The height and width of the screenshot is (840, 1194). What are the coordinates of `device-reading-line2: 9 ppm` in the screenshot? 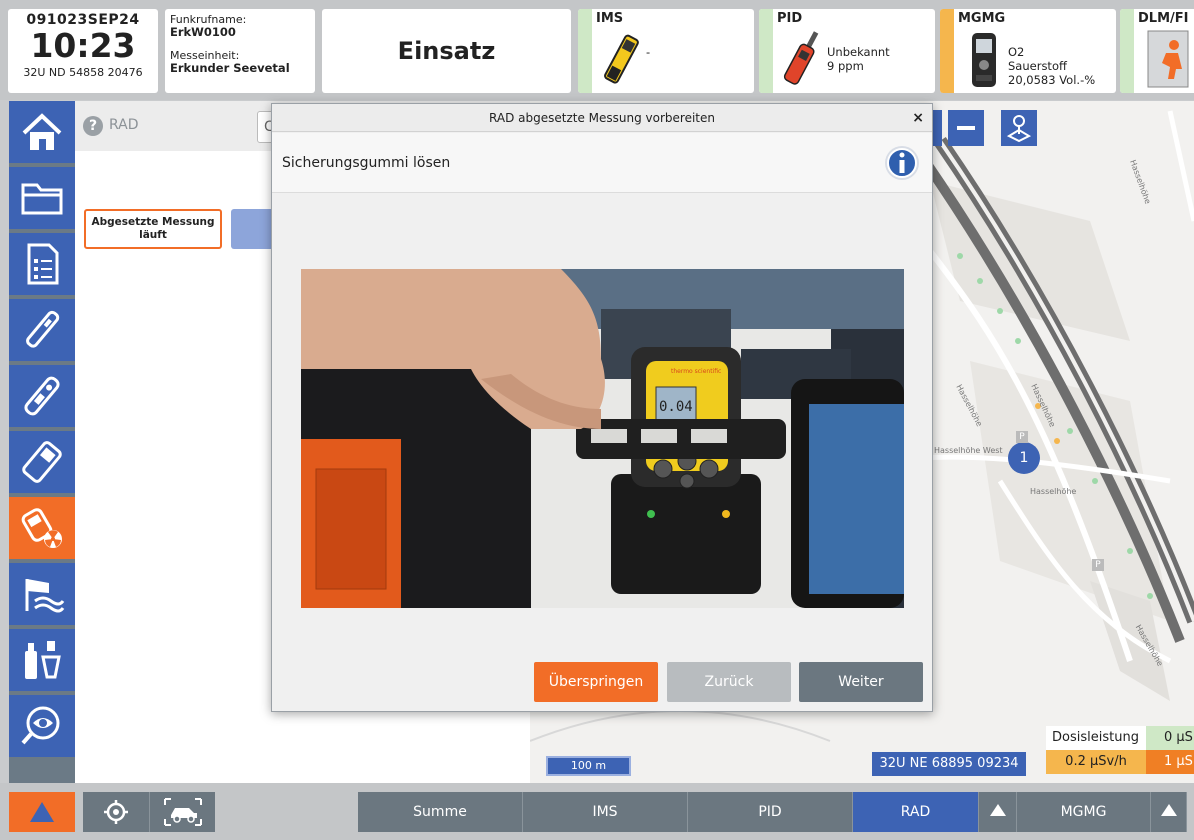 It's located at (845, 66).